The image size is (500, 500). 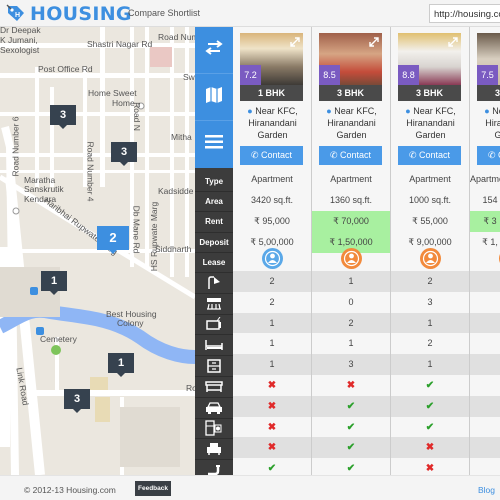 I want to click on listing-photo: 7.2 1 BHK, so click(x=271, y=67).